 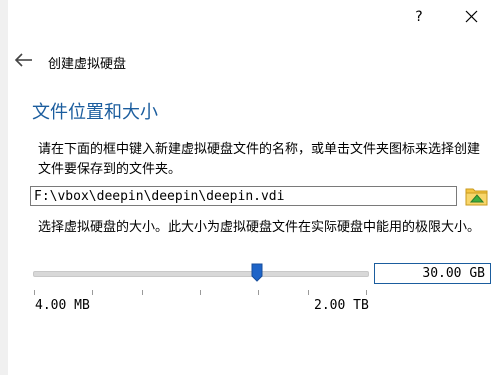 What do you see at coordinates (87, 64) in the screenshot?
I see `dialog-title: 创建虚拟硬盘` at bounding box center [87, 64].